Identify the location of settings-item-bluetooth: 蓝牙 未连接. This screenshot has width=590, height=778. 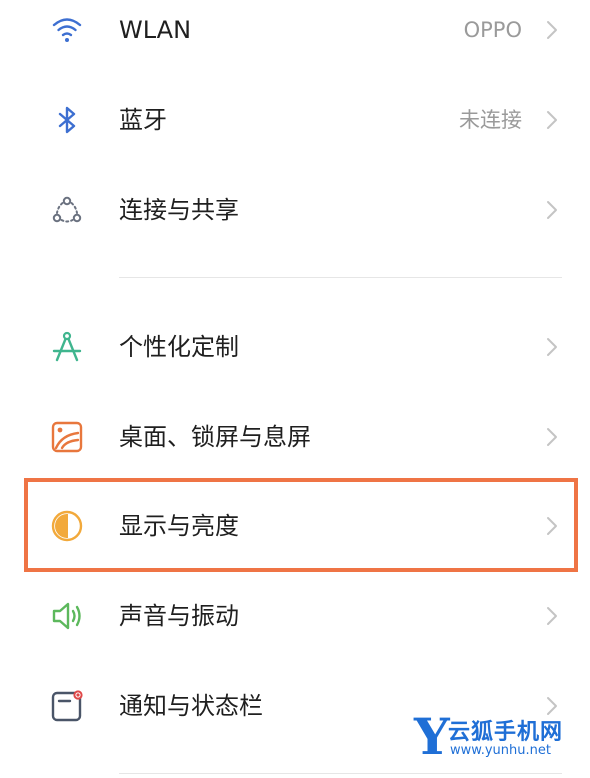
(295, 120).